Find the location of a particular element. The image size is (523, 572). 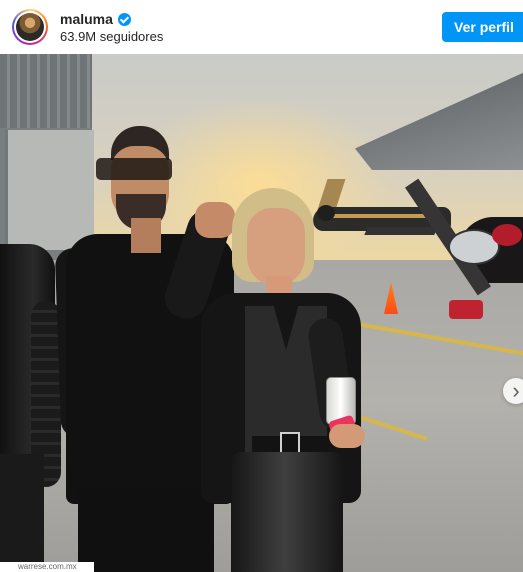

photo-watermark: warrese.com.mx is located at coordinates (47, 567).